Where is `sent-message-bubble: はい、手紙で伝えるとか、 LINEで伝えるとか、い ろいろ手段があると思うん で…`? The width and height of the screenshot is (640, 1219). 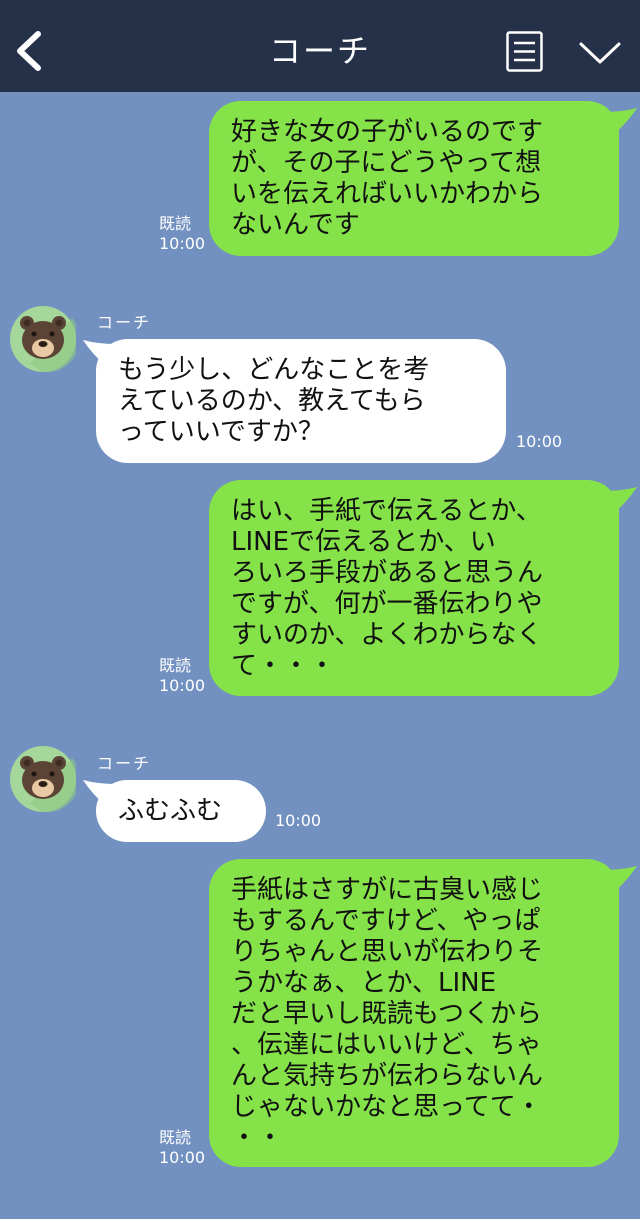
sent-message-bubble: はい、手紙で伝えるとか、 LINEで伝えるとか、い ろいろ手段があると思うん で… is located at coordinates (414, 588).